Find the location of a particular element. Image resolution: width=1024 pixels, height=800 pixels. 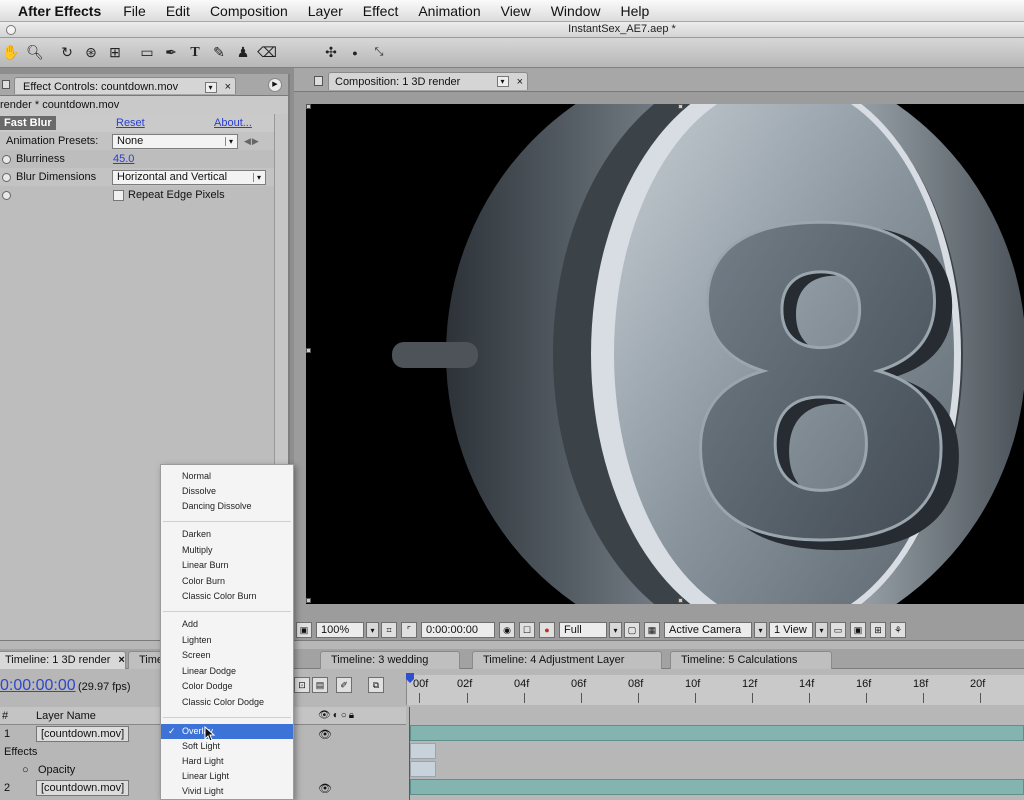

preset-nav-arrows-icon: ◀▶ is located at coordinates (252, 141).